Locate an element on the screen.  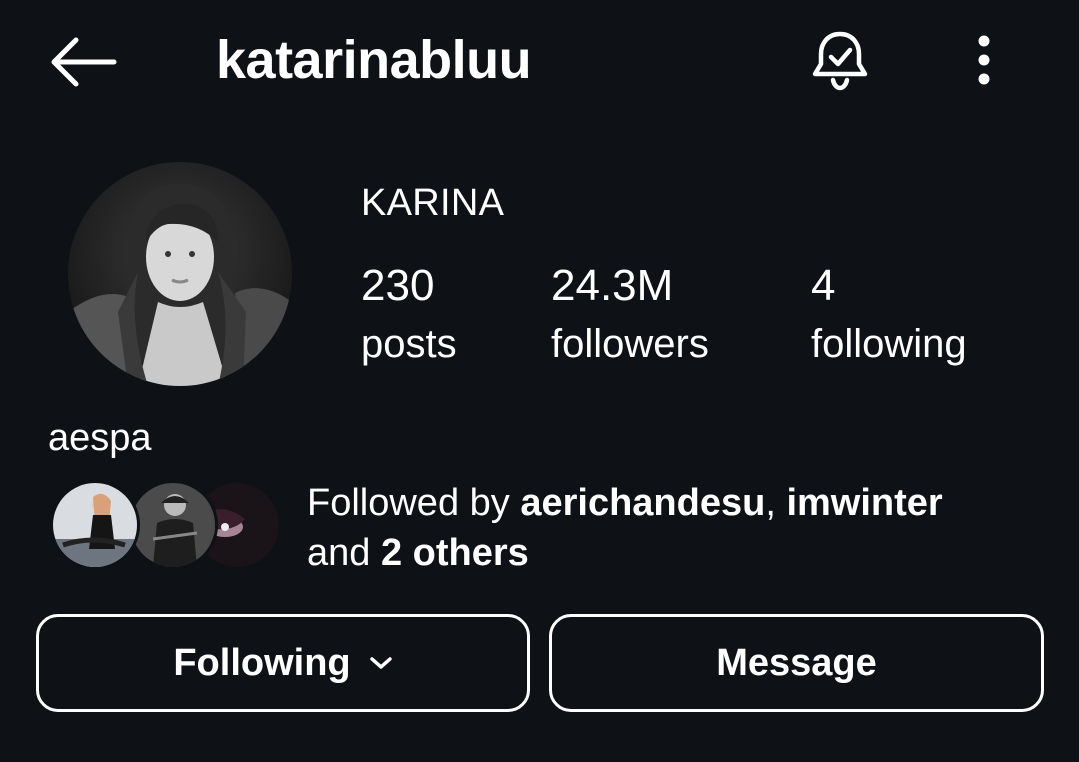
mutual-others-link: 2 others is located at coordinates (455, 553).